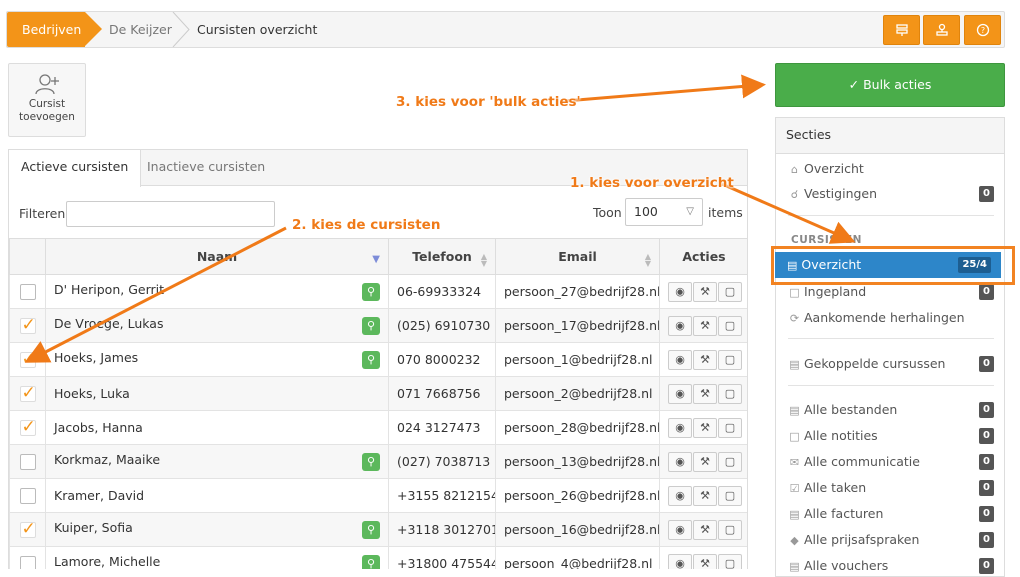 The width and height of the screenshot is (1020, 577). Describe the element at coordinates (891, 194) in the screenshot. I see `sidebar-item-branches: ☌ Vestigingen 0` at that location.